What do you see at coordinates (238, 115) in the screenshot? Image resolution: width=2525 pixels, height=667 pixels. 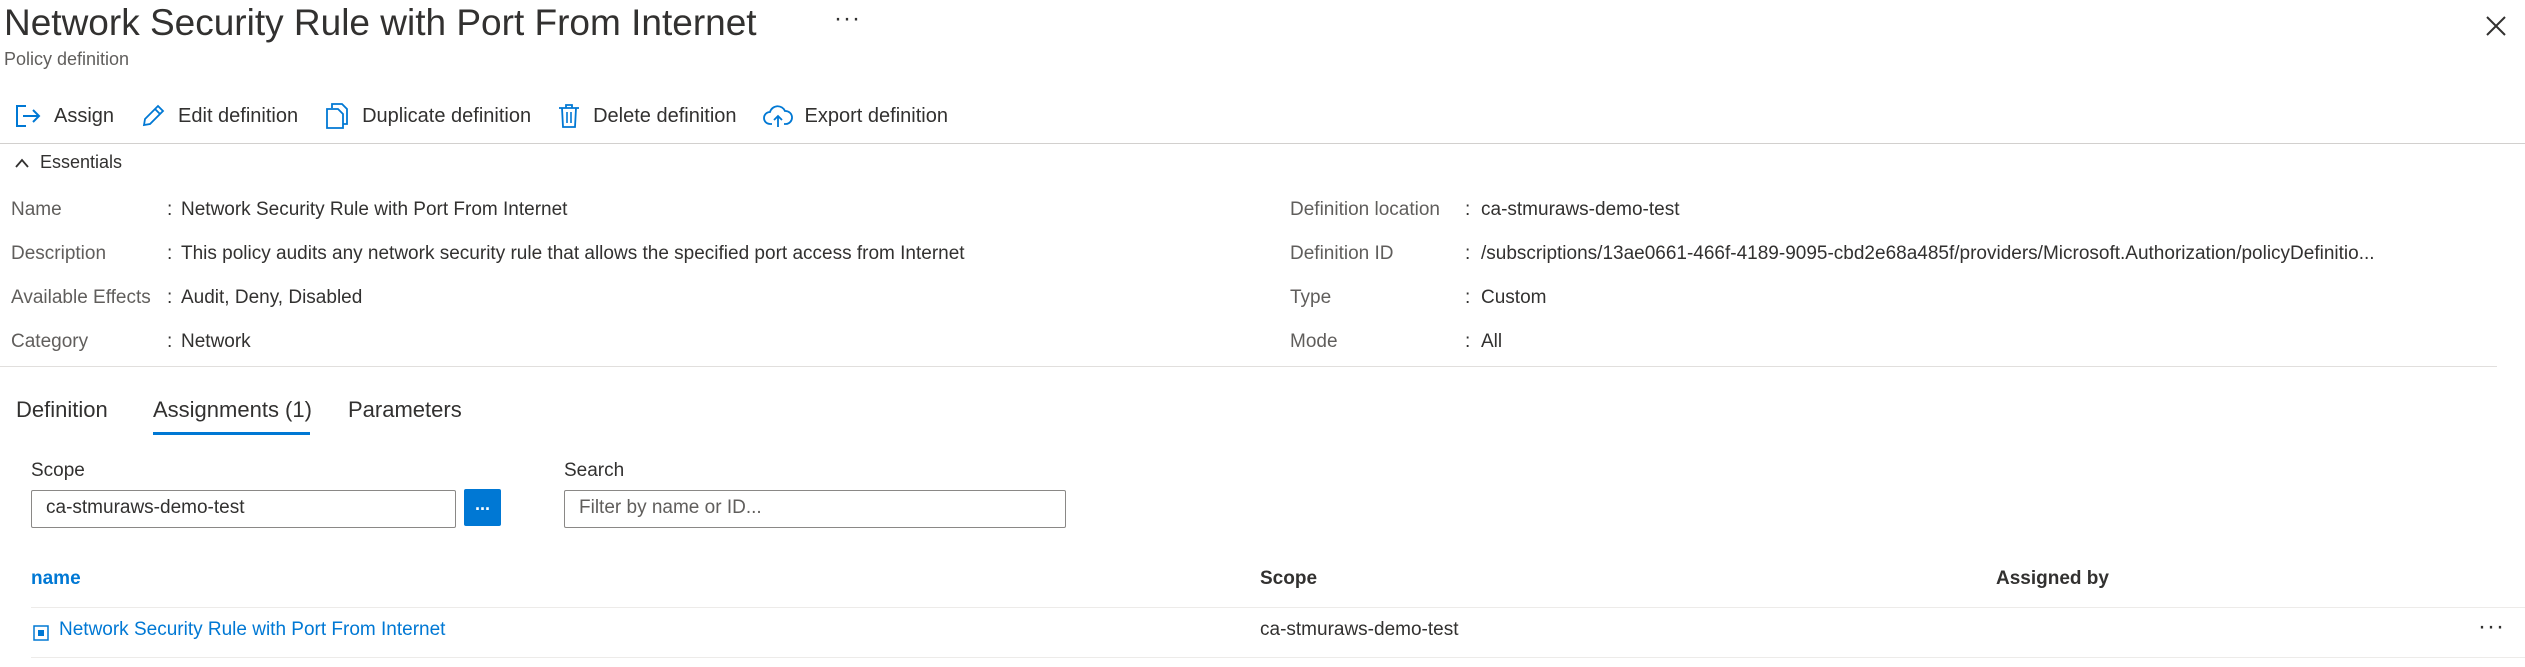 I see `edit-definition-label: Edit definition` at bounding box center [238, 115].